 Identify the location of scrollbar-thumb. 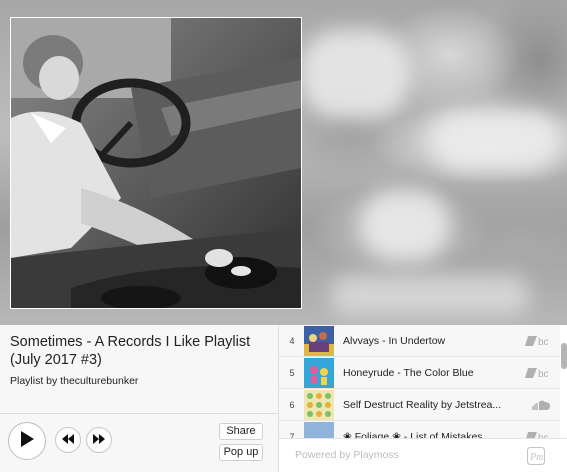
(564, 356).